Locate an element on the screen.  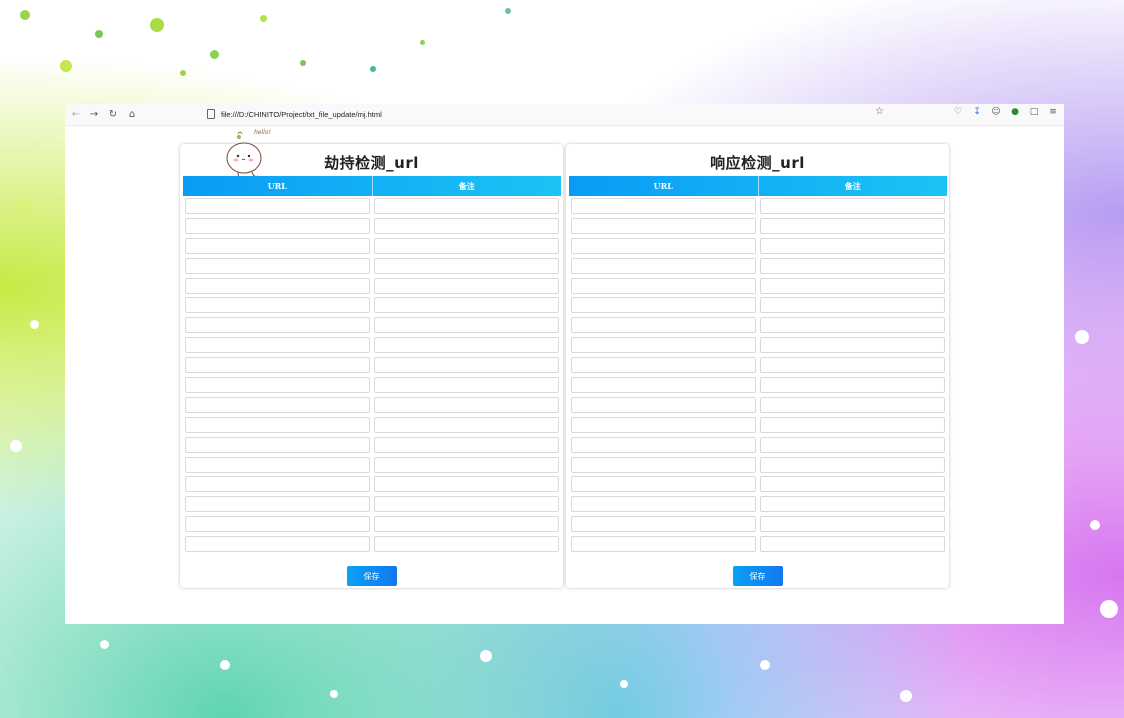
panel-title: 劫持检测_url is located at coordinates (371, 163).